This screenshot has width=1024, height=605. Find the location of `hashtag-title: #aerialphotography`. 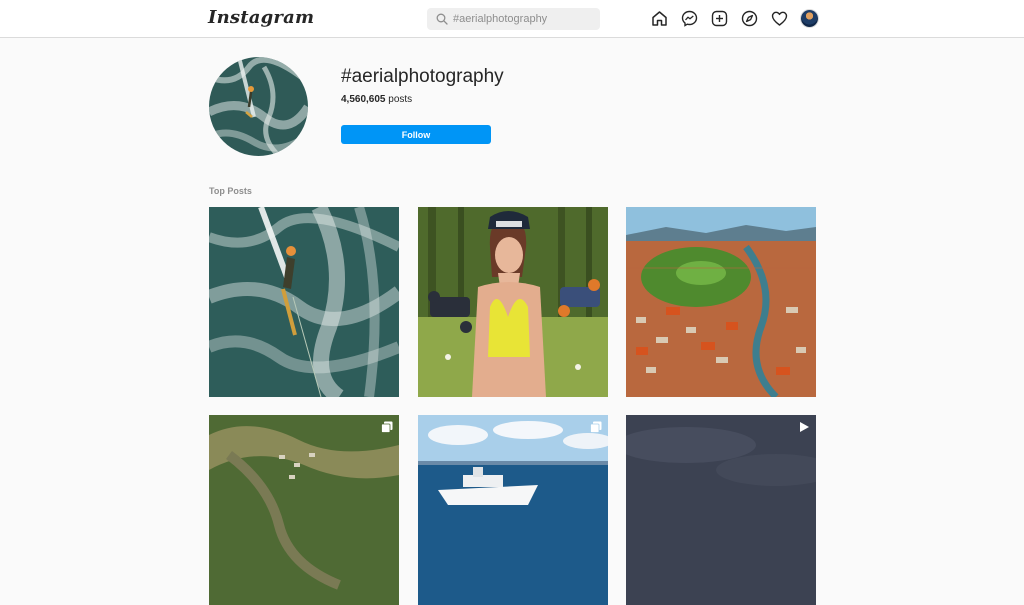

hashtag-title: #aerialphotography is located at coordinates (422, 76).